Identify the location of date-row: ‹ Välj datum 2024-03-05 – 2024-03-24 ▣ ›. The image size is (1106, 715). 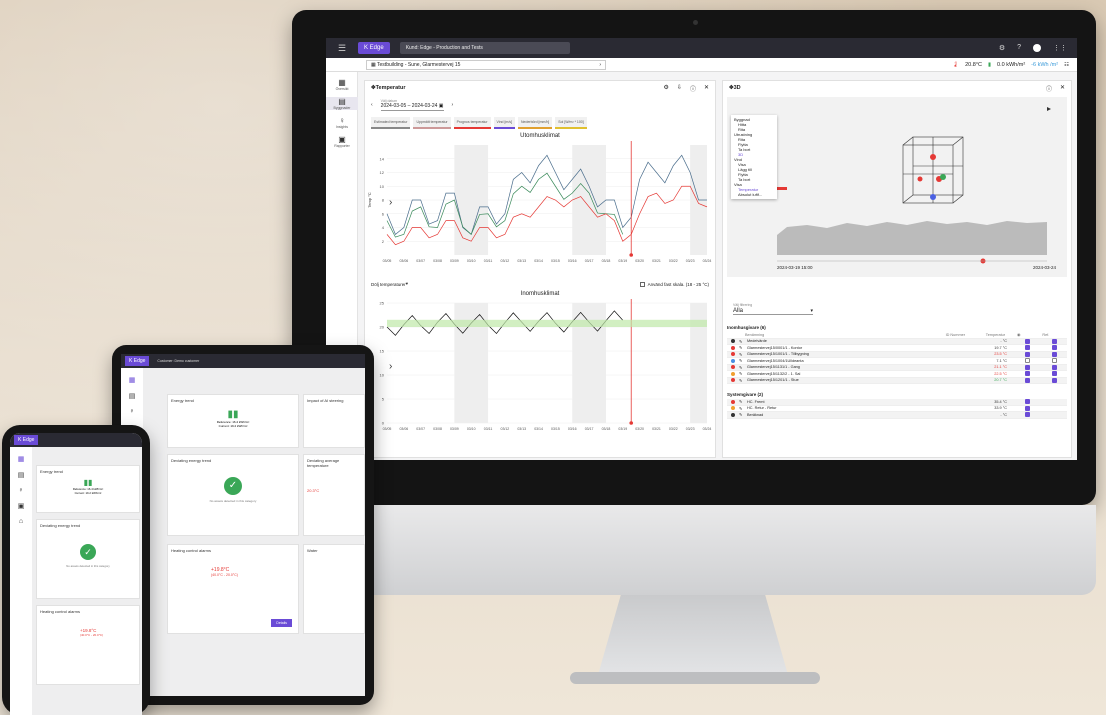
(543, 105).